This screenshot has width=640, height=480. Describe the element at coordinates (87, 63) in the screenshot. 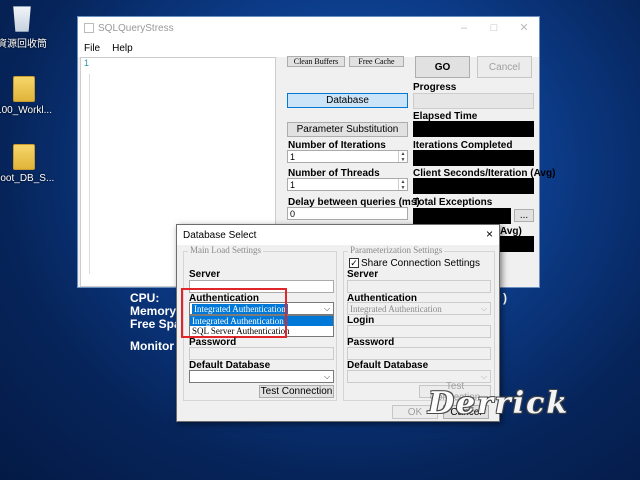

I see `line-number: 1` at that location.